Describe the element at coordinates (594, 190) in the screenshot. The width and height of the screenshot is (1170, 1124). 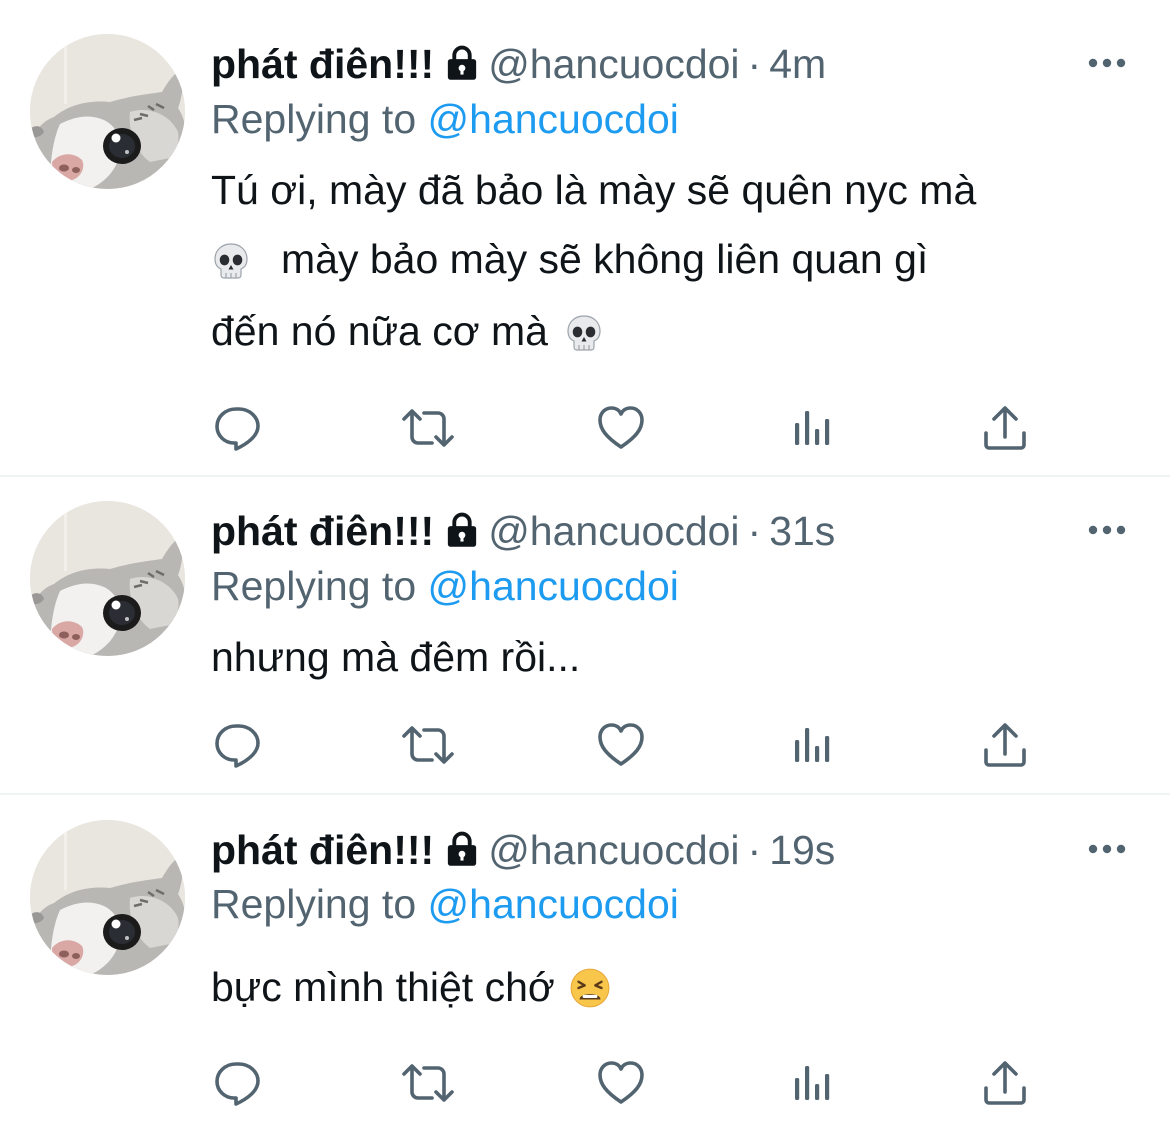
I see `tweet-text-line: Tú ơi, mày đã bảo là mày sẽ quên nyc mà` at that location.